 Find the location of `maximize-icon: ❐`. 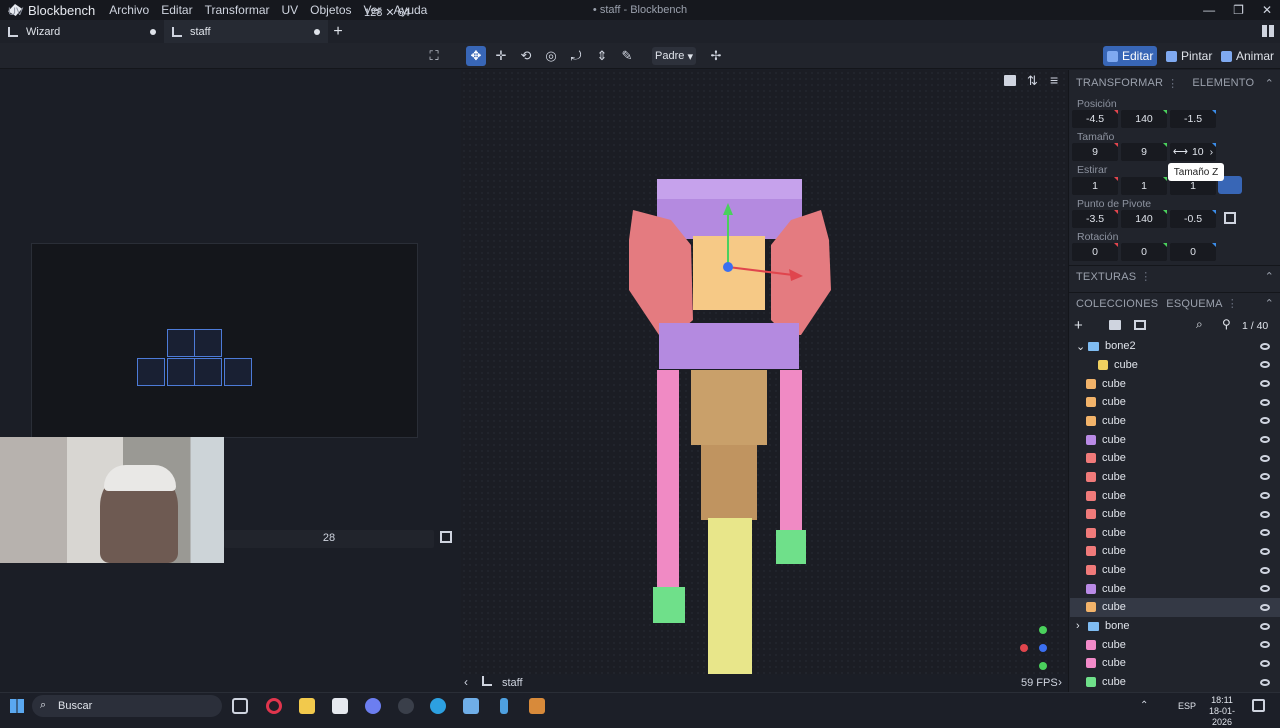

maximize-icon: ❐ is located at coordinates (1238, 10).